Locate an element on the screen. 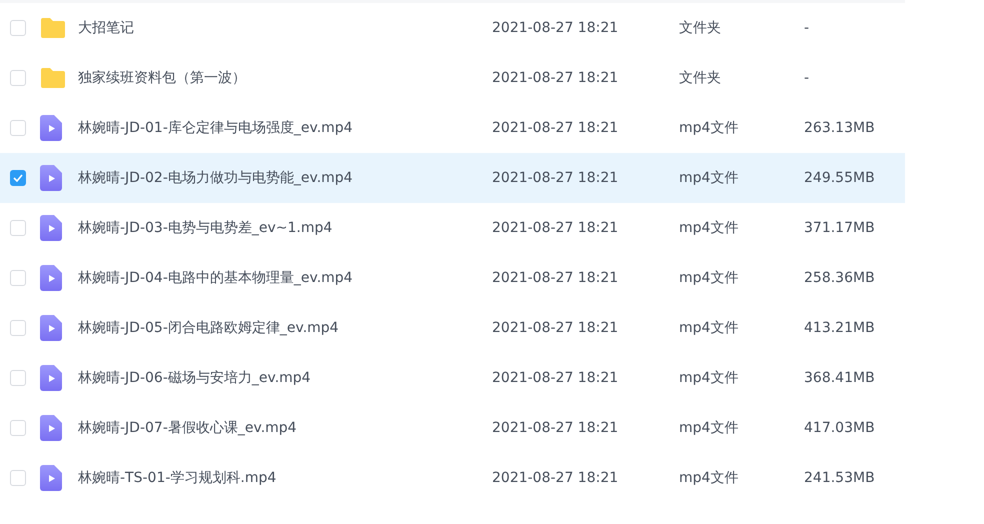 The image size is (984, 524). file-name: 林婉晴-TS-01-学习规划科.mp4 is located at coordinates (285, 478).